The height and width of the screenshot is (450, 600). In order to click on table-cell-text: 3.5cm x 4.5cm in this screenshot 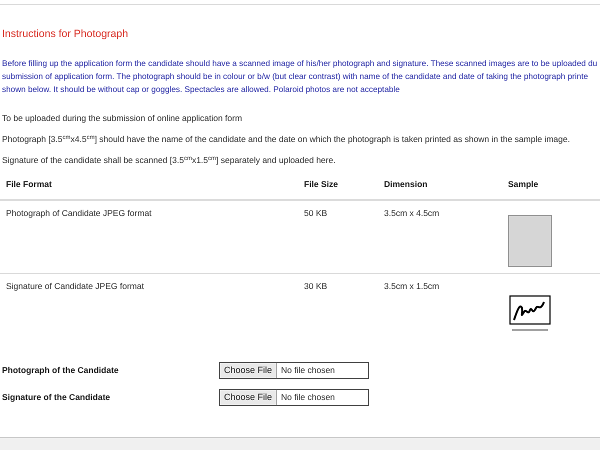, I will do `click(411, 213)`.